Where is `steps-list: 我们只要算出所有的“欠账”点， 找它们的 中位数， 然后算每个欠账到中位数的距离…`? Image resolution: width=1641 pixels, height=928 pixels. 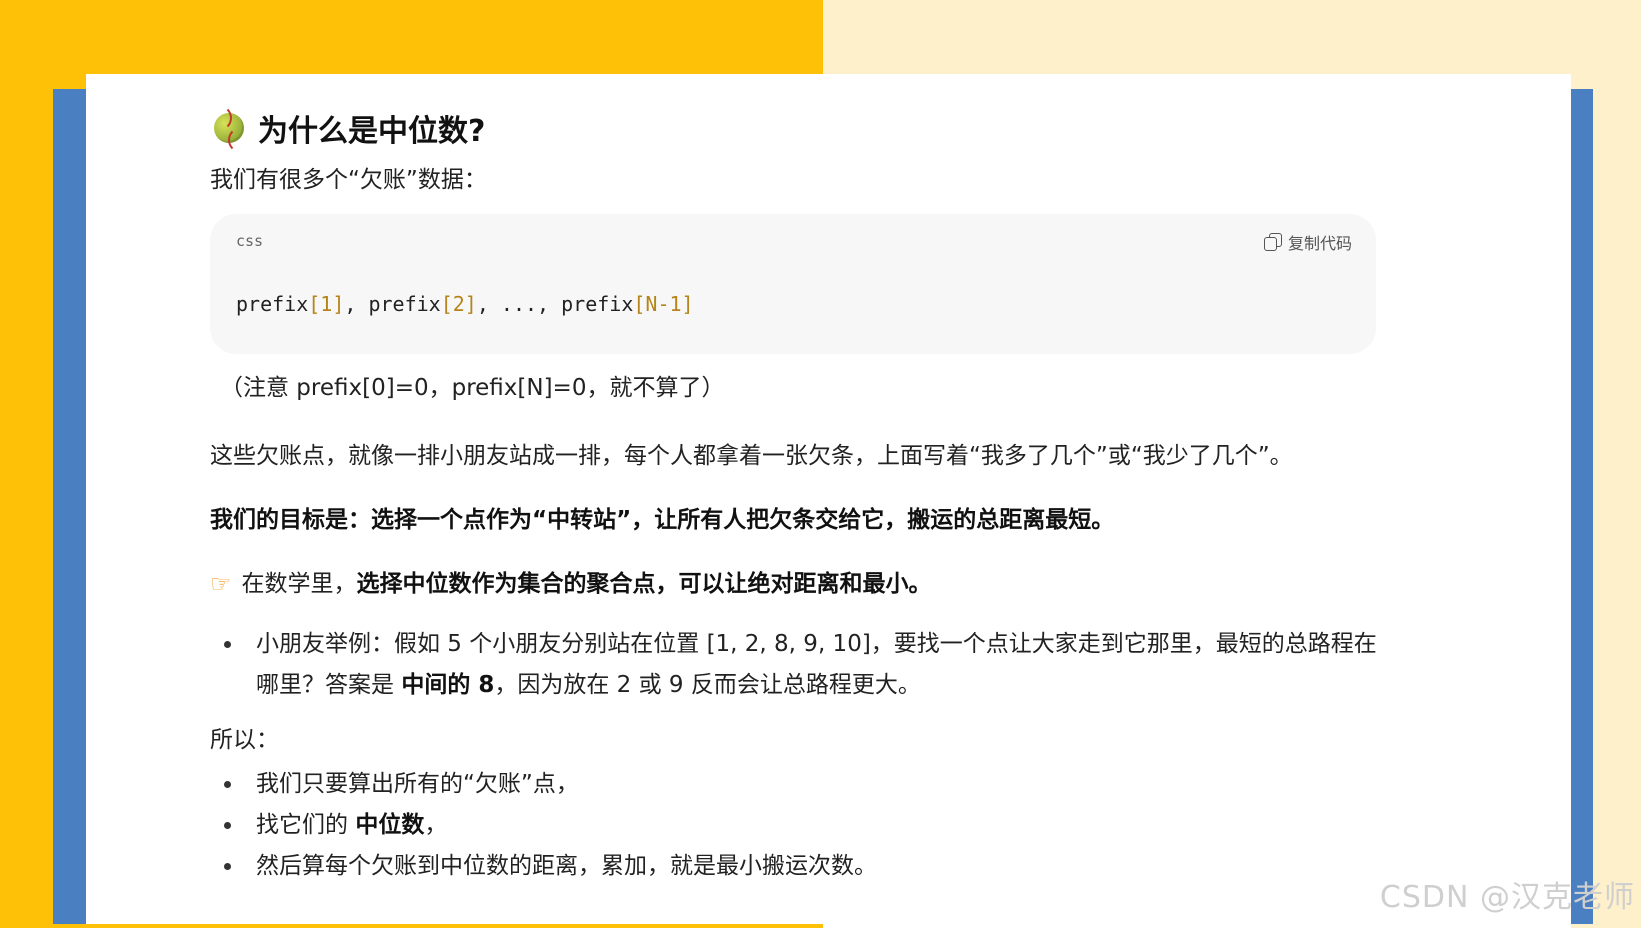 steps-list: 我们只要算出所有的“欠账”点， 找它们的 中位数， 然后算每个欠账到中位数的距离… is located at coordinates (795, 825).